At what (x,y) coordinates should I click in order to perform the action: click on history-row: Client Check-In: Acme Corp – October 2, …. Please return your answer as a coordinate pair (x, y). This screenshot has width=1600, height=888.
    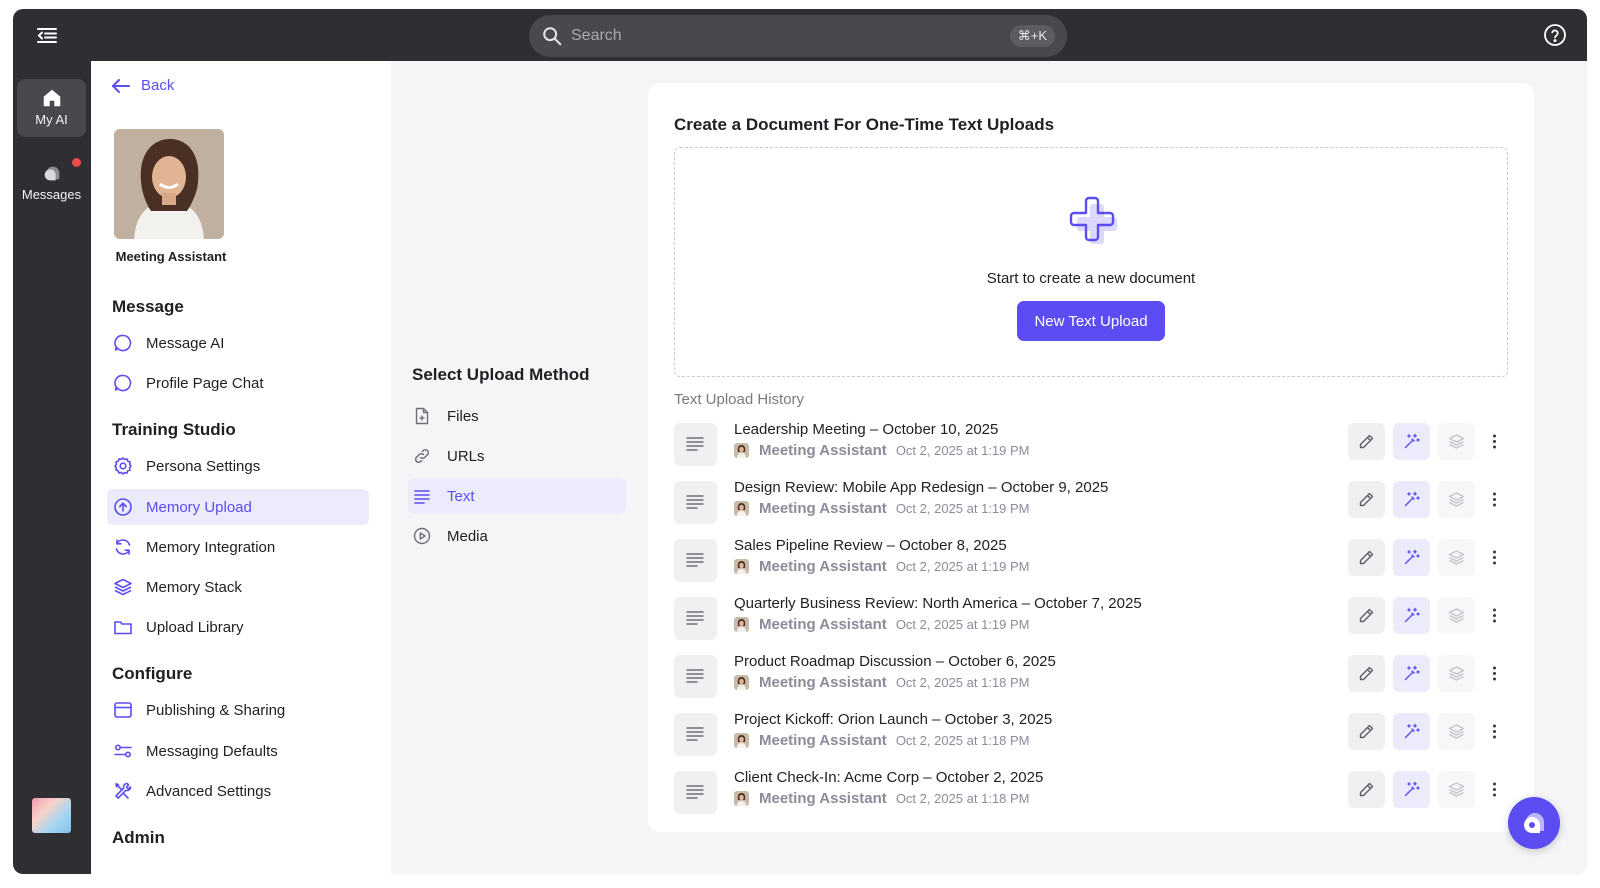
    Looking at the image, I should click on (1091, 793).